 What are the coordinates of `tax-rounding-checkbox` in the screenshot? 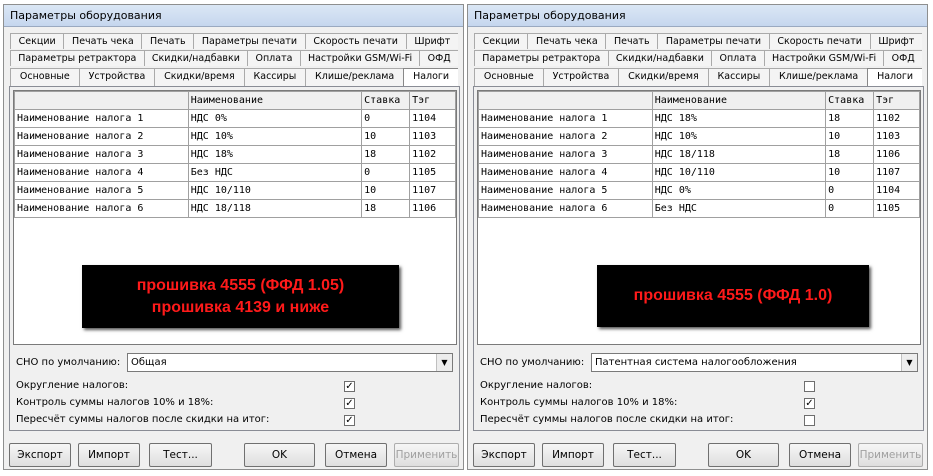 It's located at (809, 386).